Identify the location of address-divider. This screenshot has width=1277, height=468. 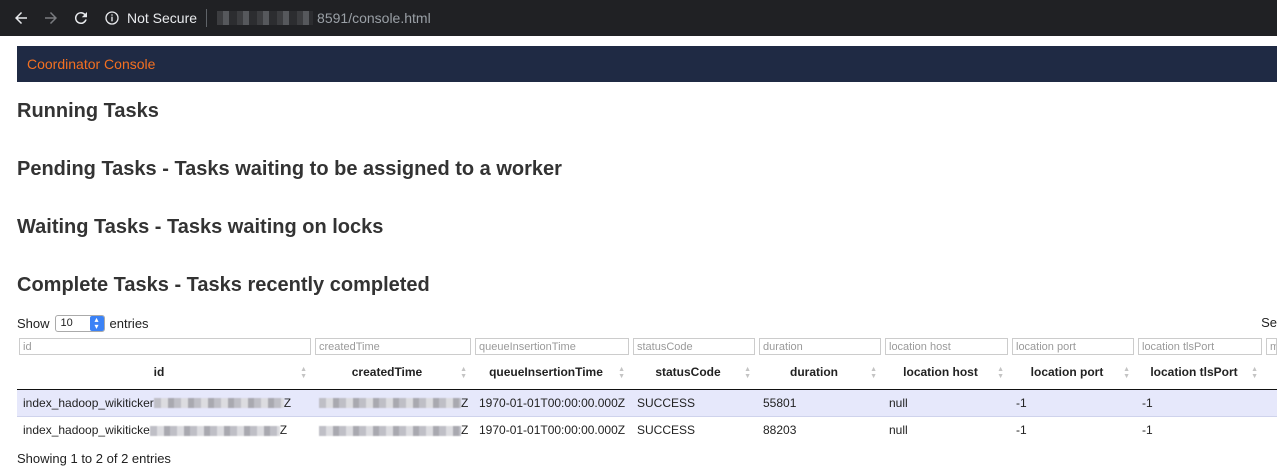
(207, 18).